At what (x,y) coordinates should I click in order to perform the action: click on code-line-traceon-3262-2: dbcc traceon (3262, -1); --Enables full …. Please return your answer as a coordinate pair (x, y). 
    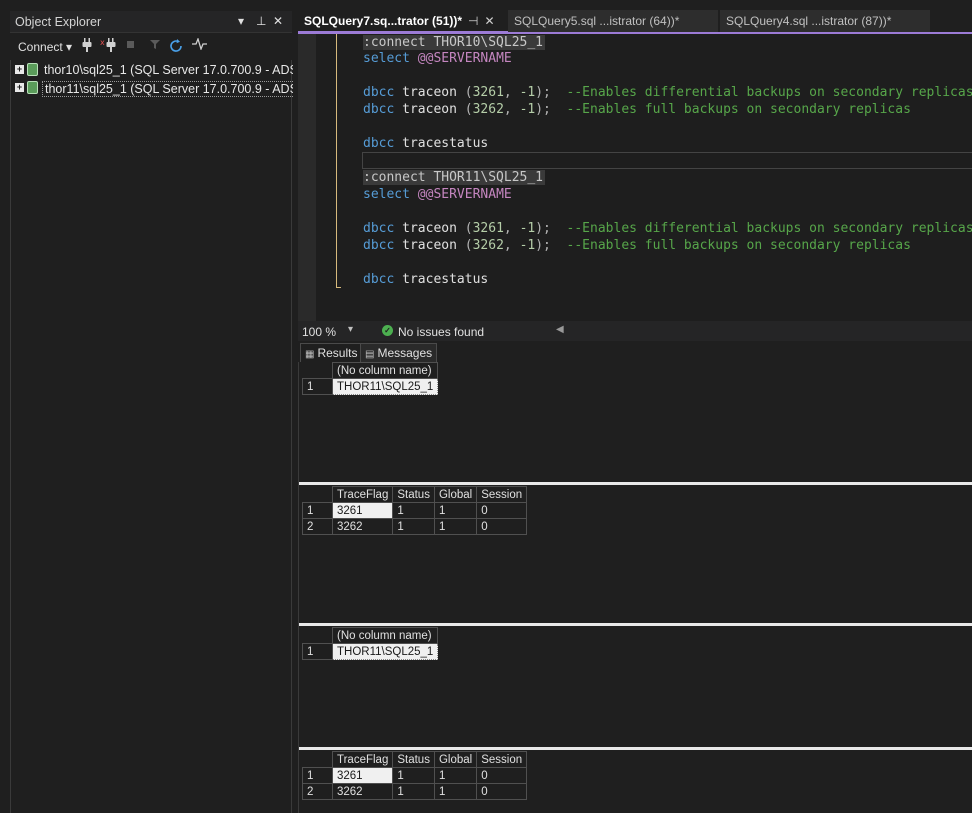
    Looking at the image, I should click on (637, 245).